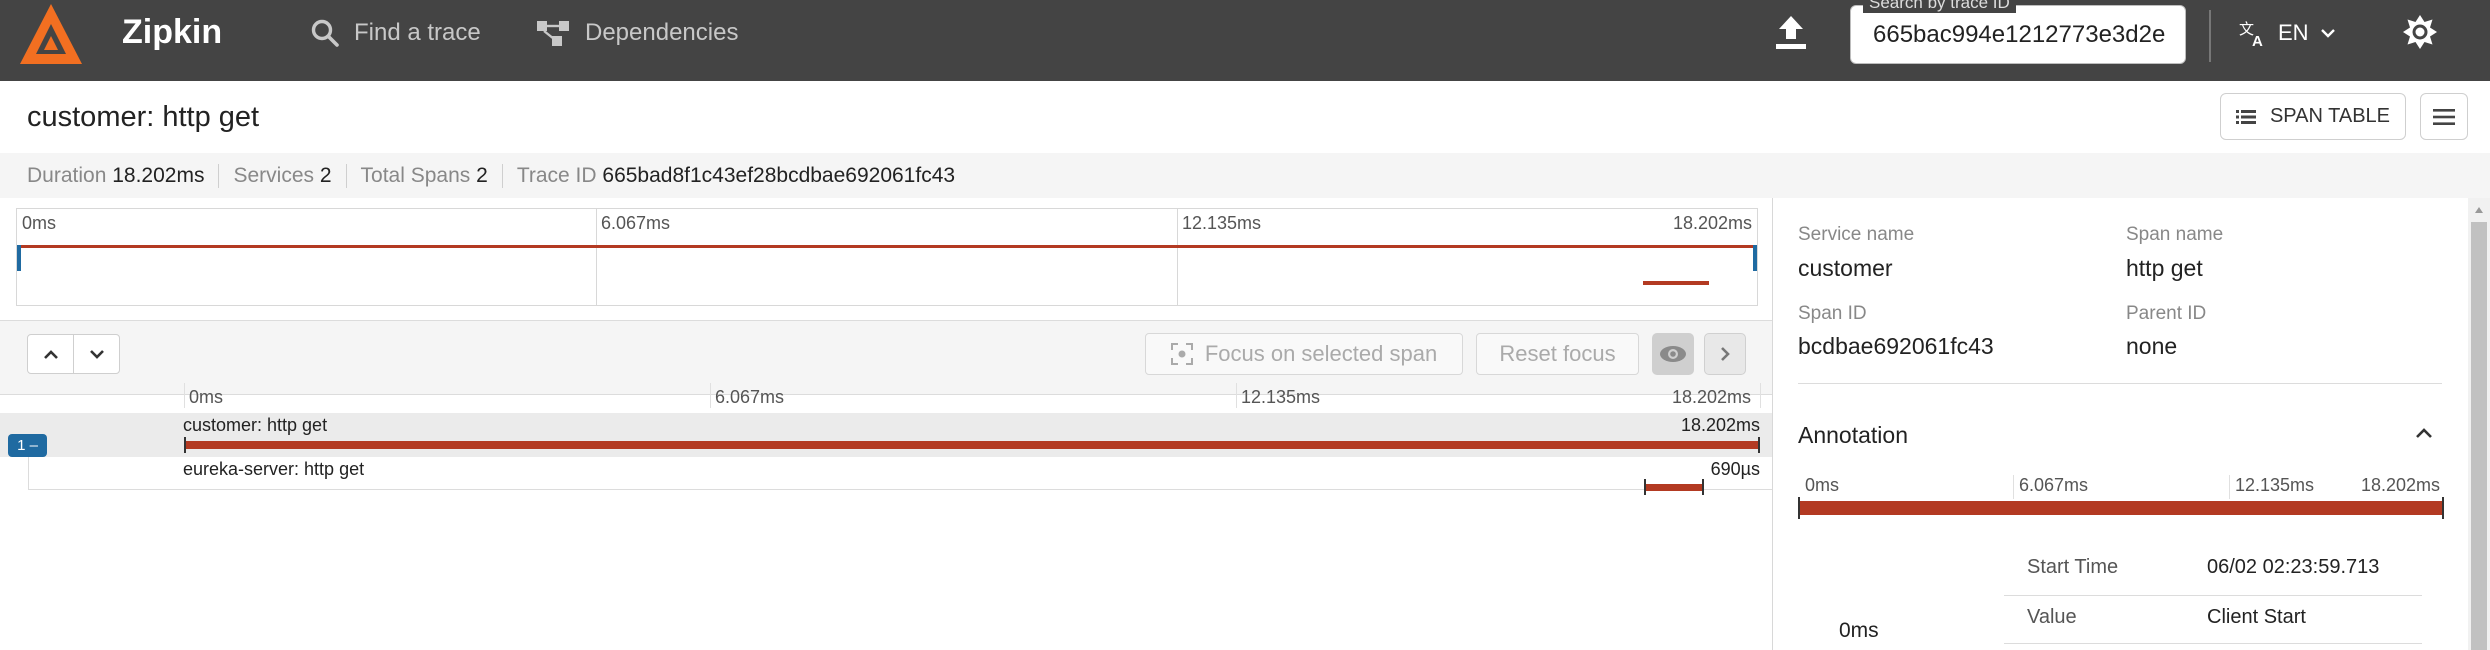 This screenshot has height=650, width=2490. I want to click on upload-icon, so click(1791, 33).